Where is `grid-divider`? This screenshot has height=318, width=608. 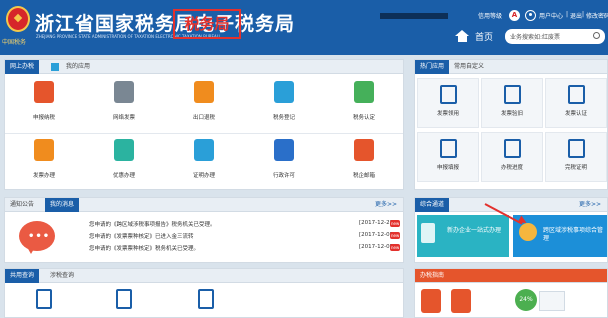
grid-divider is located at coordinates (204, 133).